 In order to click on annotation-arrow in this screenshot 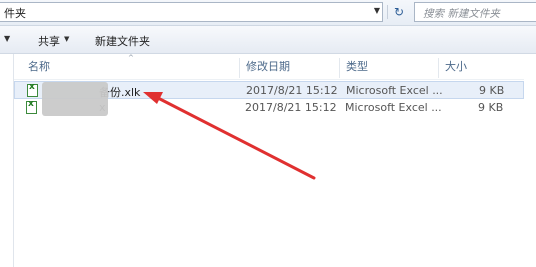, I will do `click(229, 136)`.